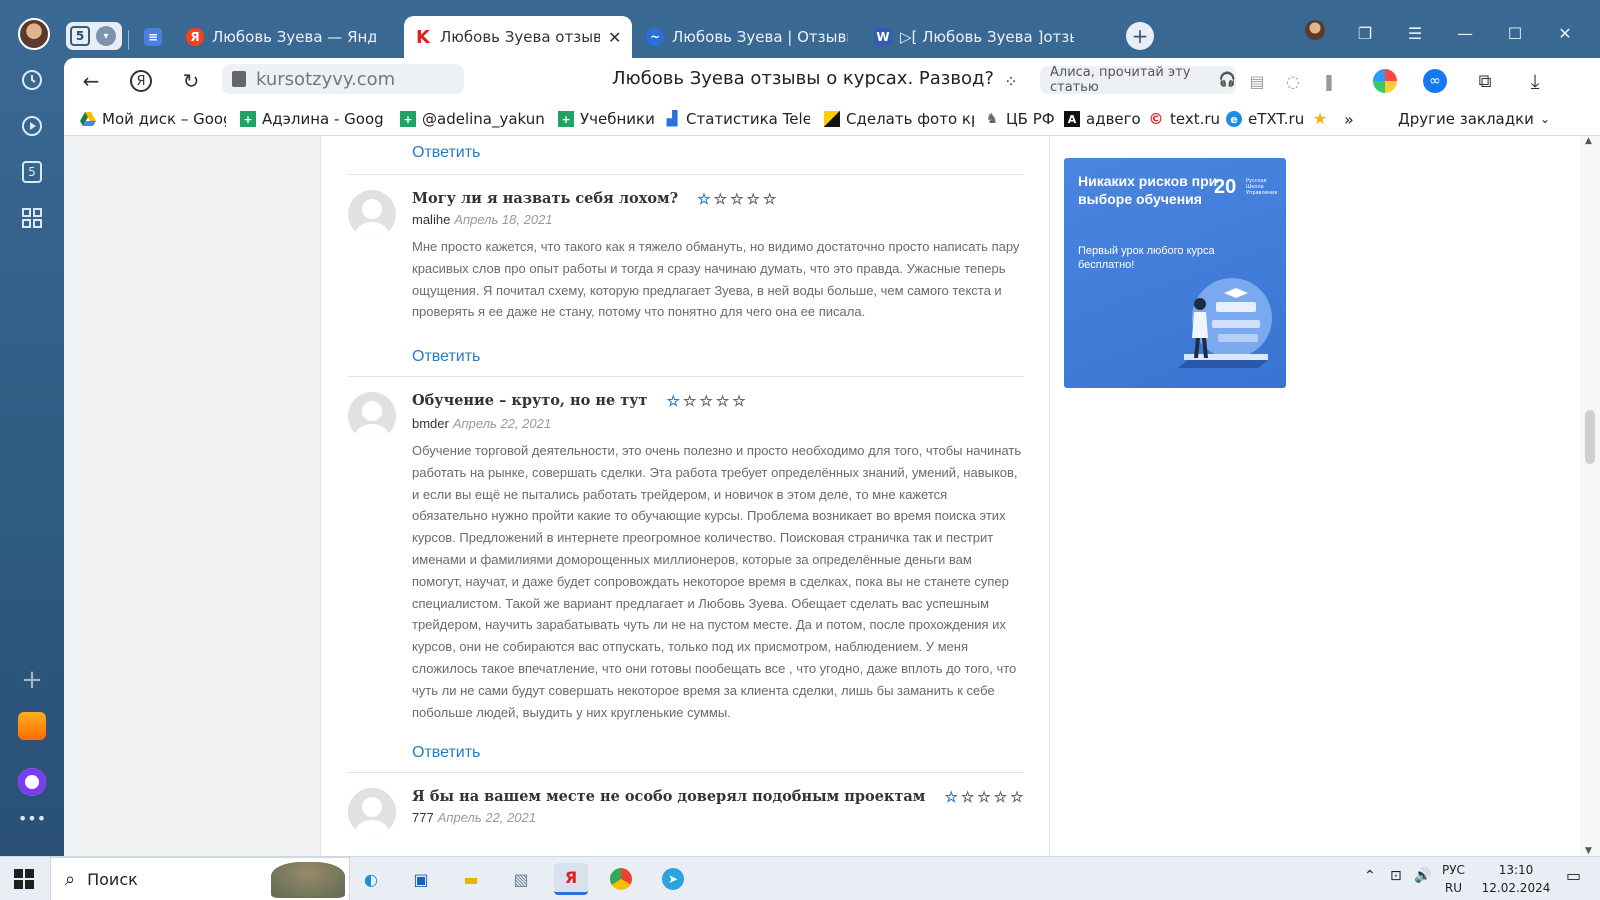  What do you see at coordinates (70, 879) in the screenshot?
I see `search-icon: ⌕` at bounding box center [70, 879].